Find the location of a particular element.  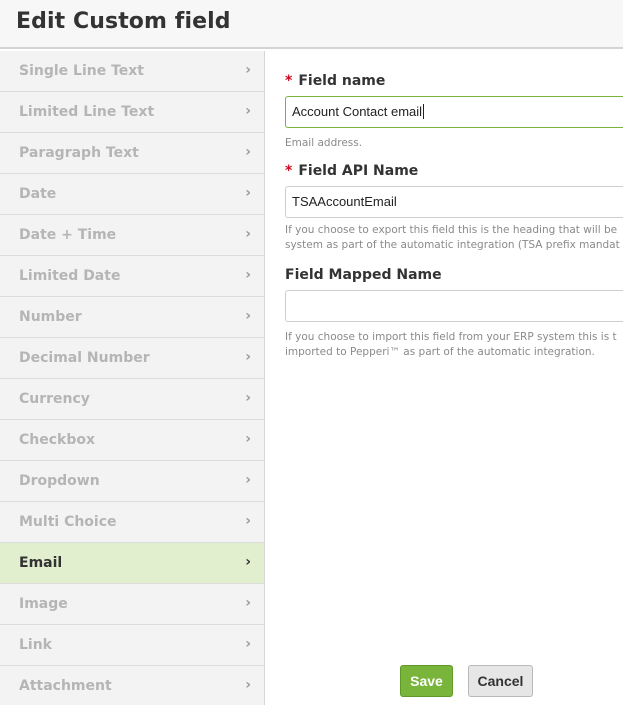

sidebar-item-label: Checkbox is located at coordinates (57, 440).